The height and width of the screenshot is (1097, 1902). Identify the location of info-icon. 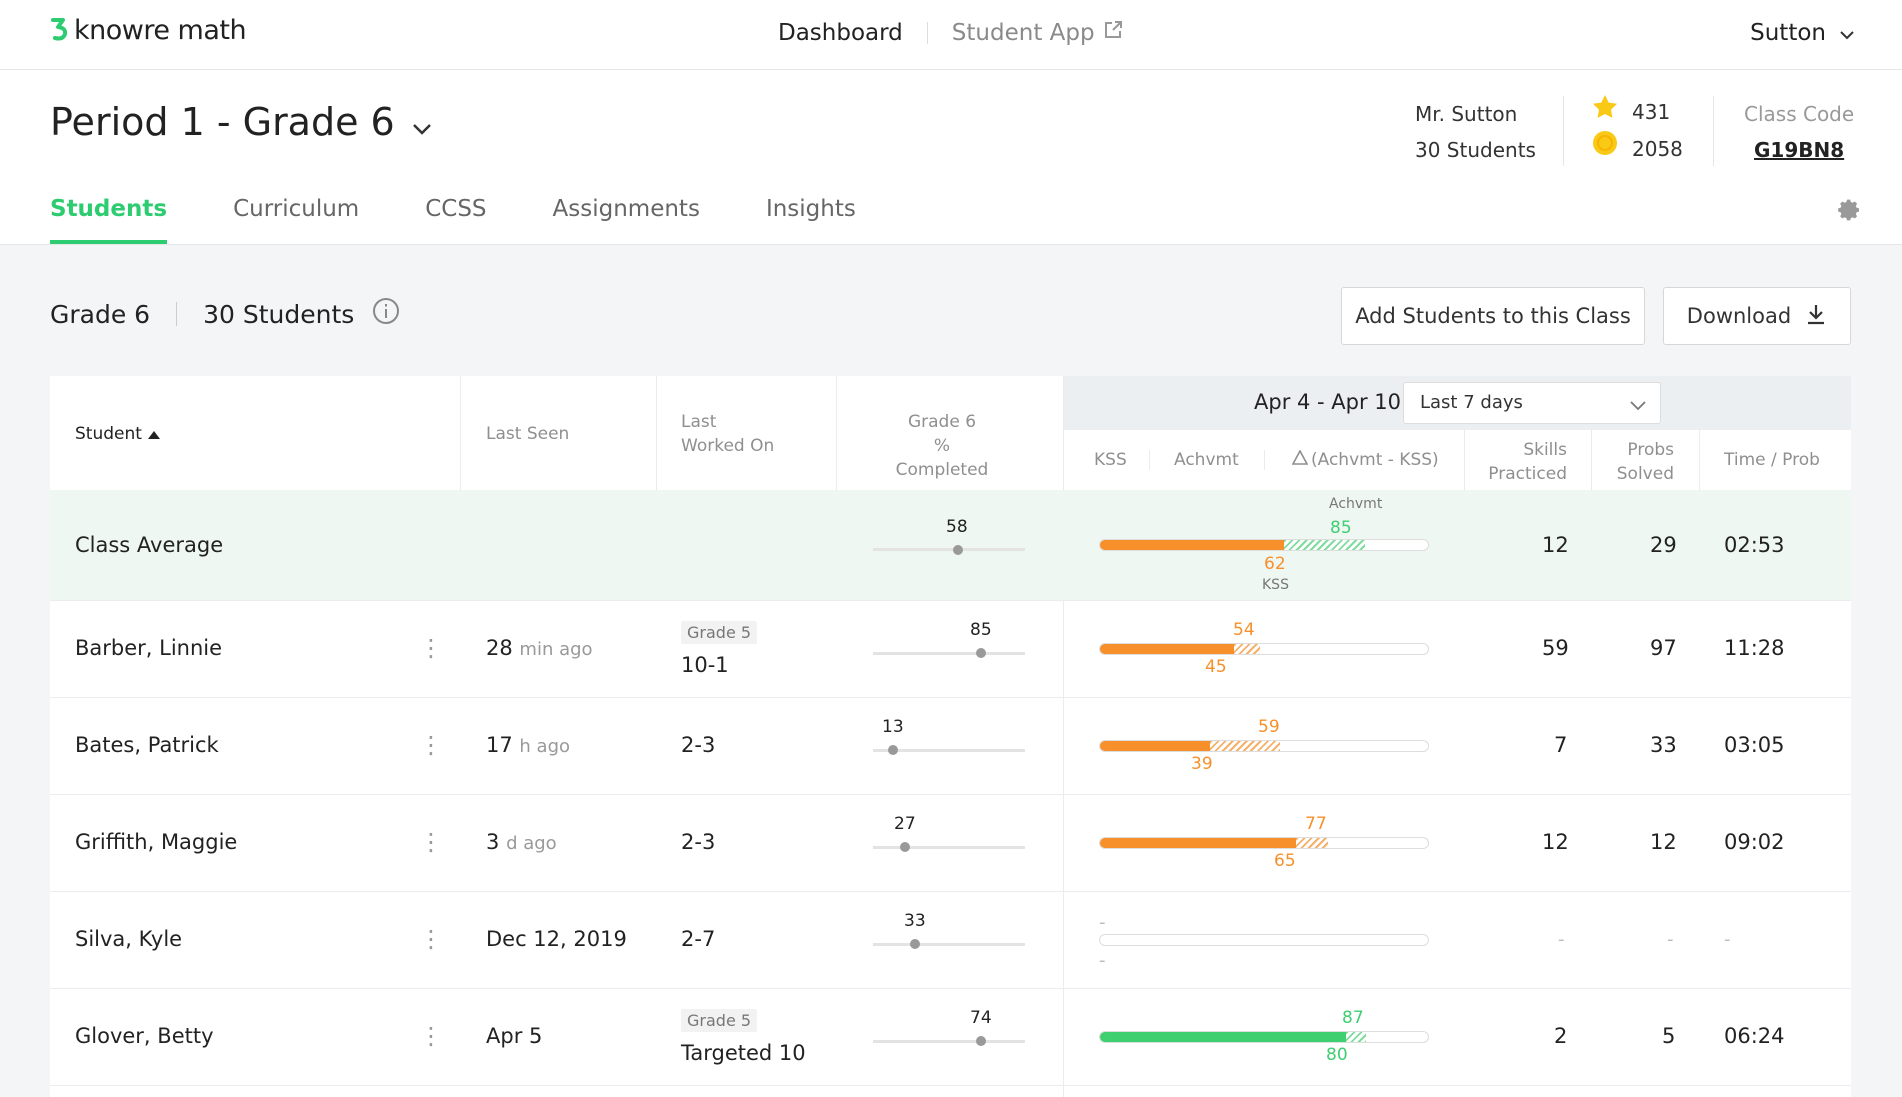
(386, 314).